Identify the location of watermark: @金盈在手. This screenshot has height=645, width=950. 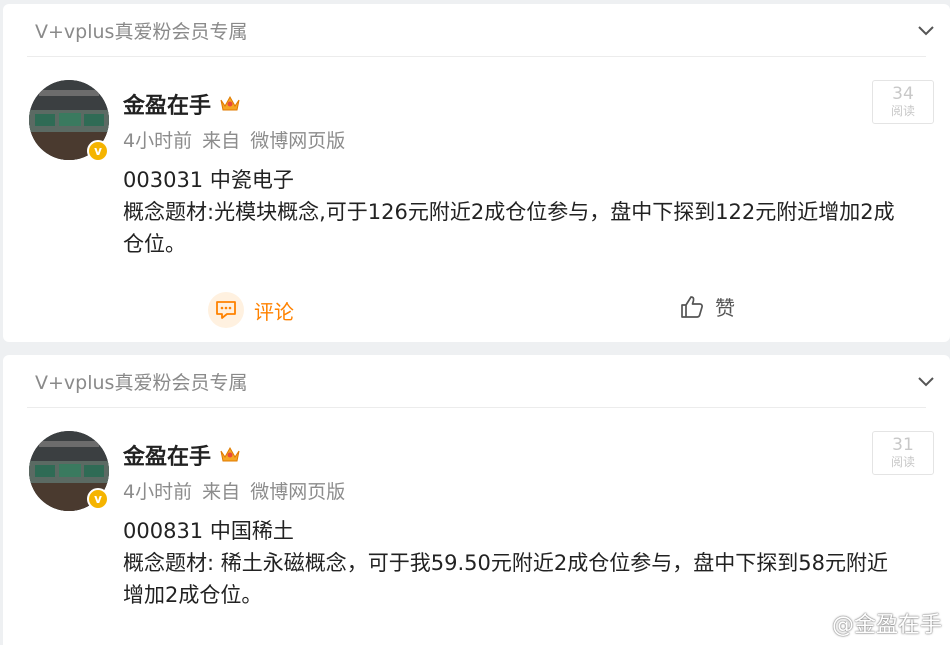
(870, 623).